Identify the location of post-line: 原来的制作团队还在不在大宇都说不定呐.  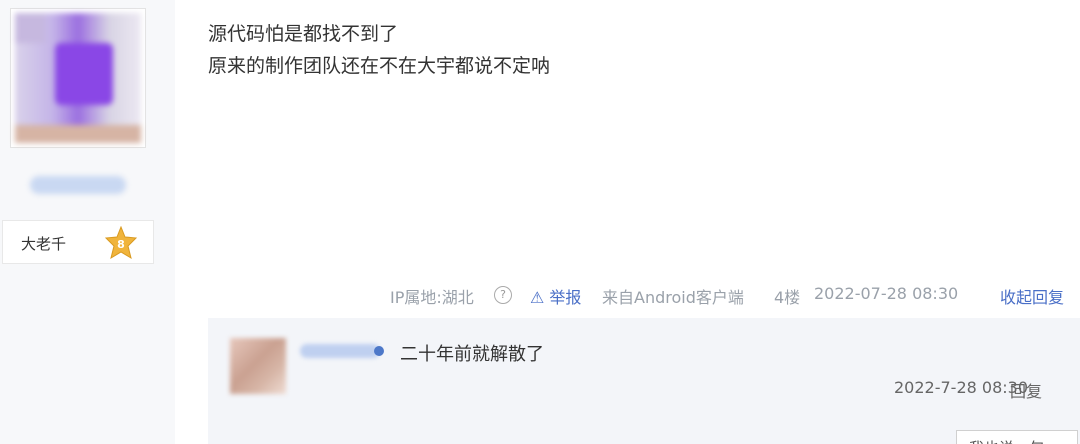
(379, 66).